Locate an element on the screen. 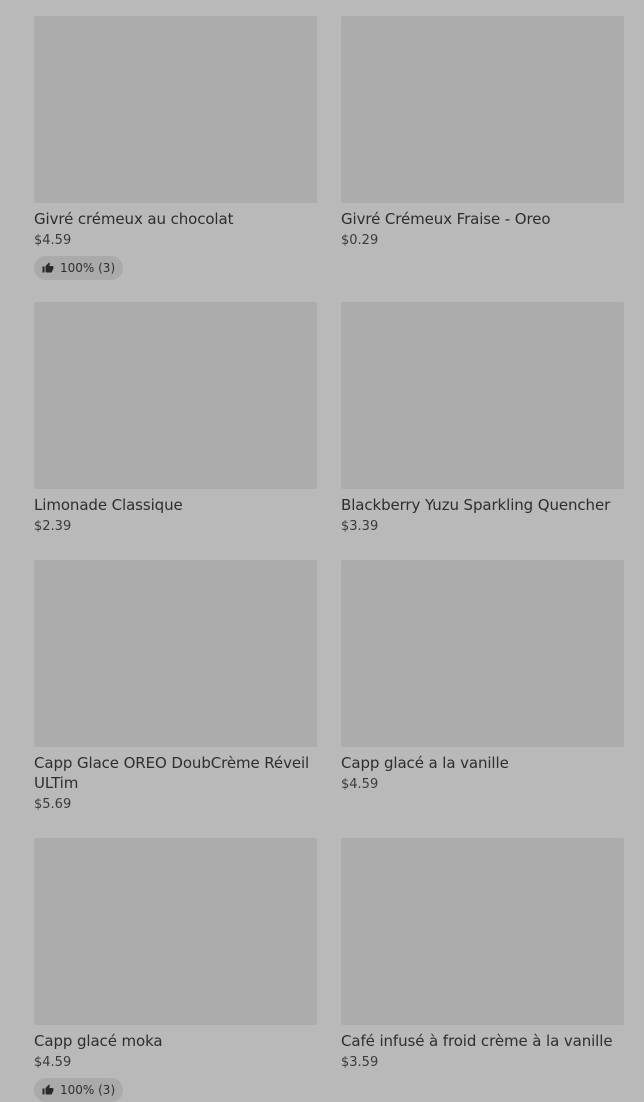 This screenshot has width=644, height=1102. product-price: $3.39 is located at coordinates (360, 526).